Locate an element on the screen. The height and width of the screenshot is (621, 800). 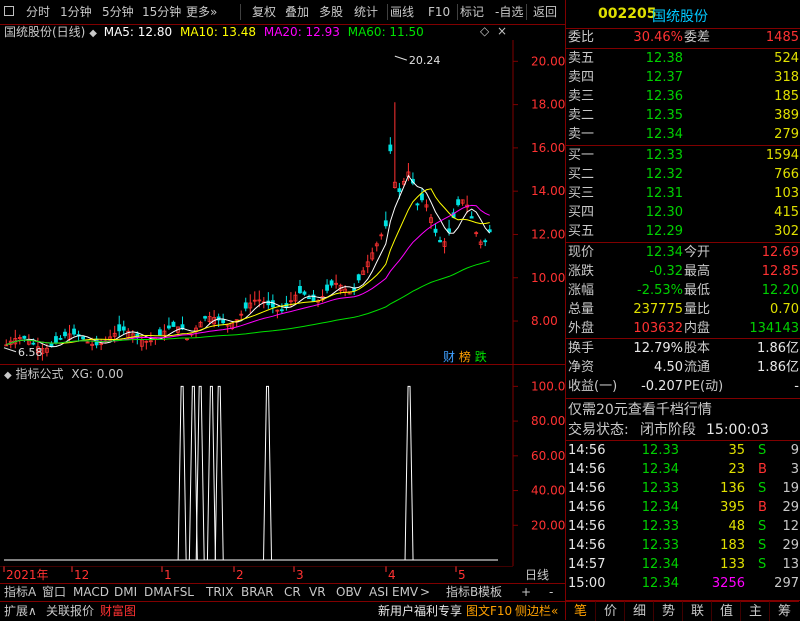
bottom-bar: 扩展∧ 关联报价 财富图 新用户福利专享 图文F10 侧边栏« is located at coordinates (282, 611).